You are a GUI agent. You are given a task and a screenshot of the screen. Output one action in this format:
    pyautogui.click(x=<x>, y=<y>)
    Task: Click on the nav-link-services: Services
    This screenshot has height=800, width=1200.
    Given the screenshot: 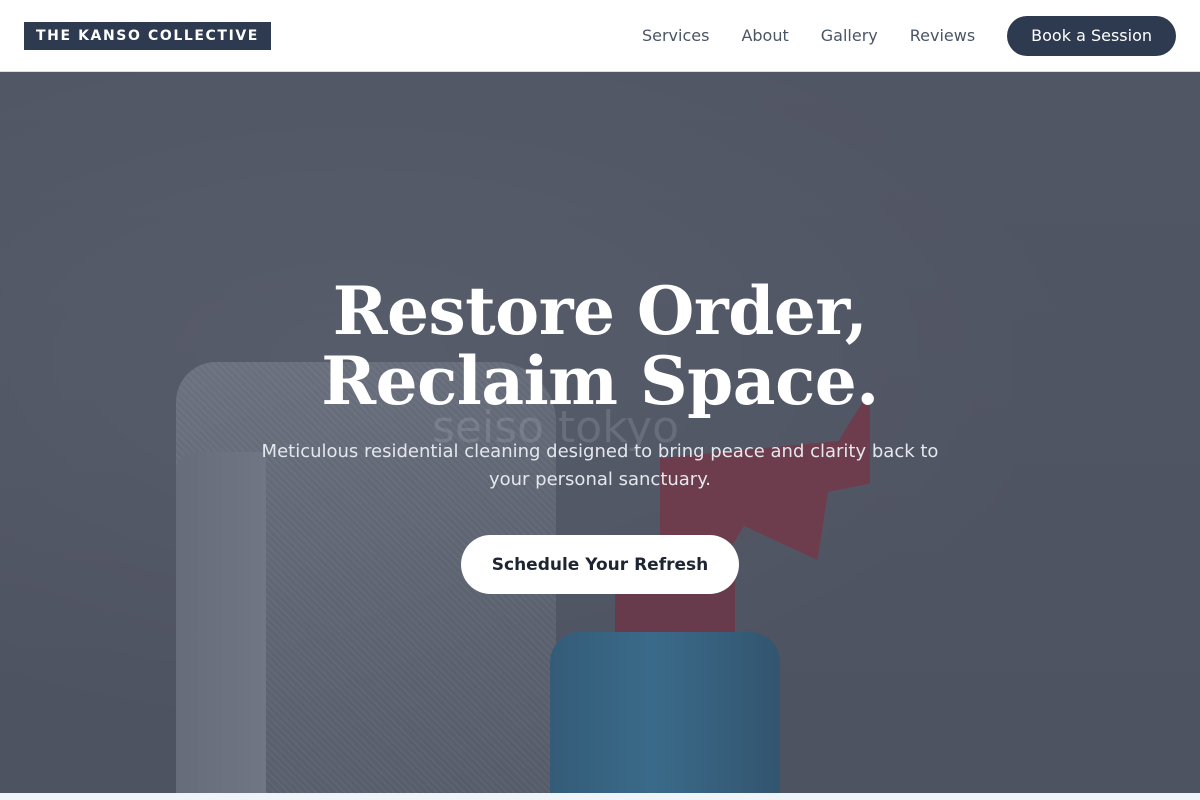 What is the action you would take?
    pyautogui.click(x=675, y=35)
    